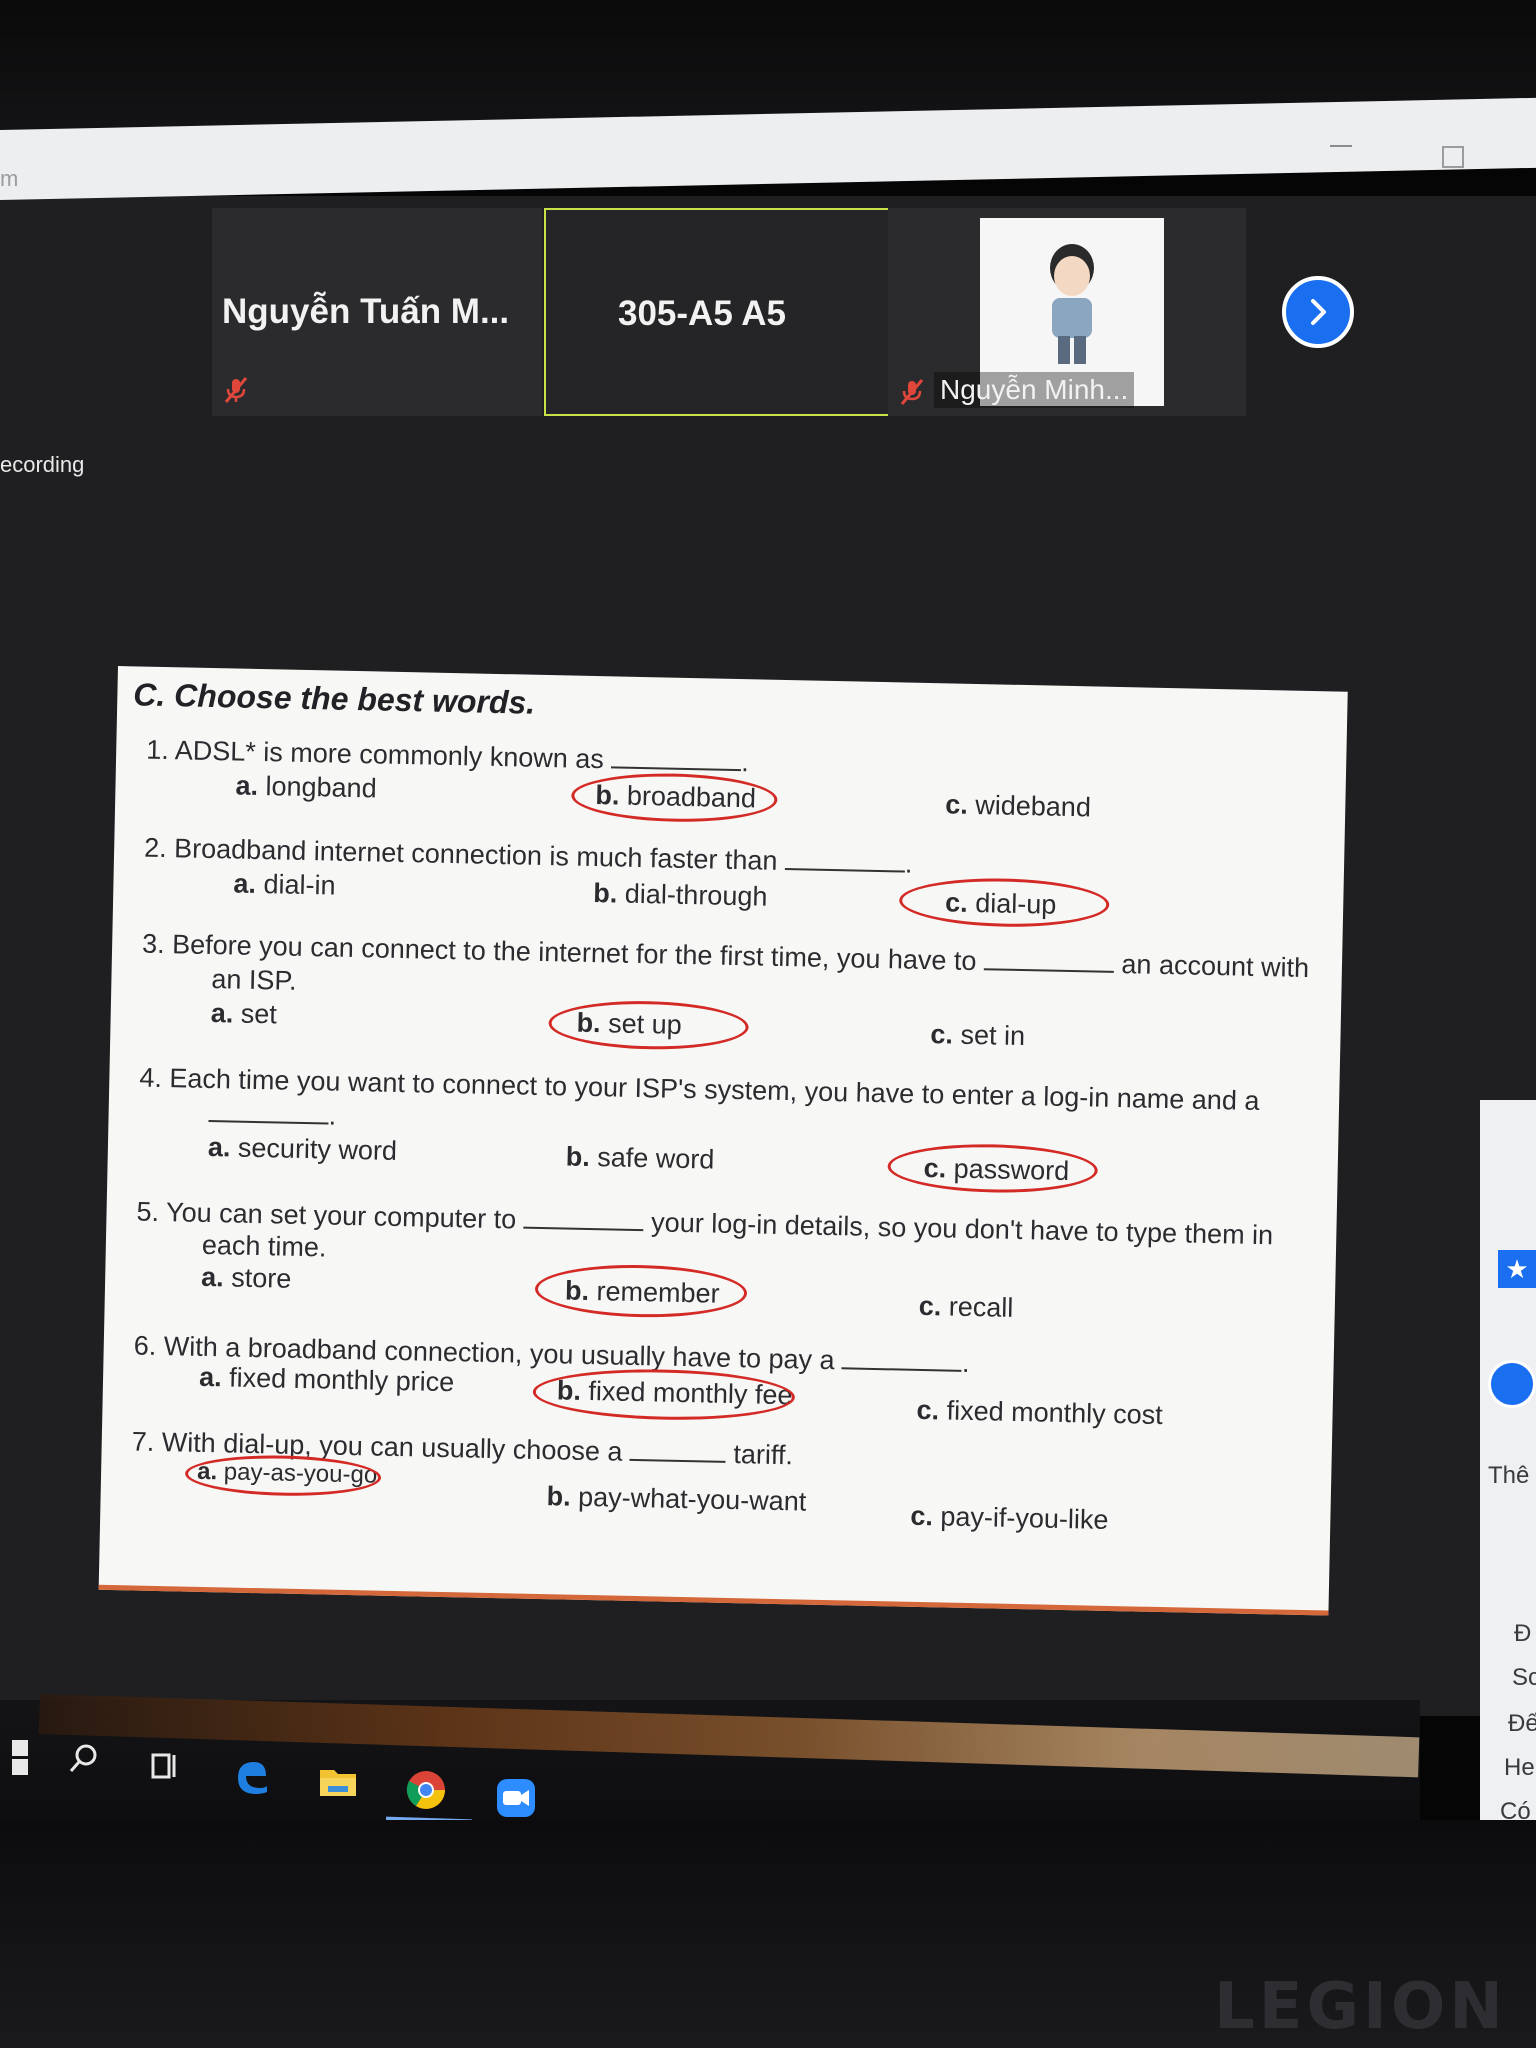 Image resolution: width=1536 pixels, height=2048 pixels. Describe the element at coordinates (317, 1149) in the screenshot. I see `option-text: security word` at that location.